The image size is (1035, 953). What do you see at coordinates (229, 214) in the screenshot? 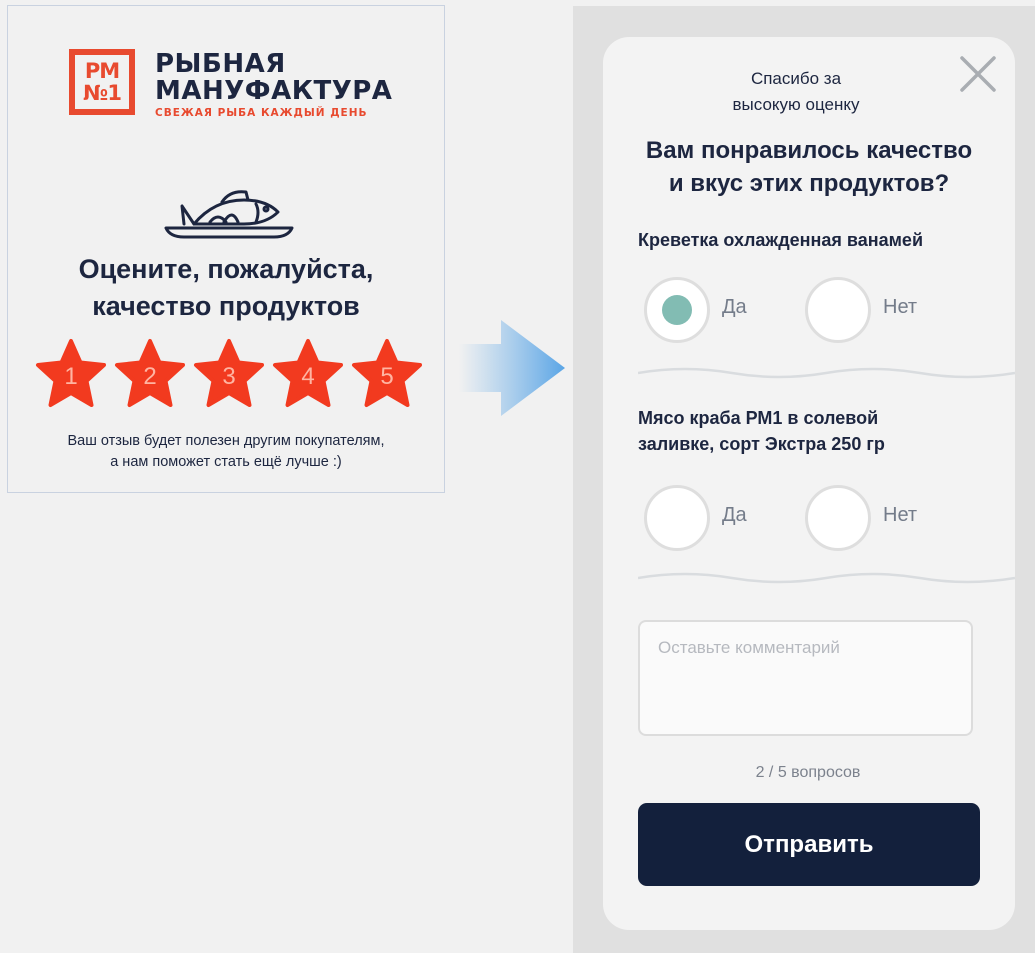
I see `fish-on-plate-icon` at bounding box center [229, 214].